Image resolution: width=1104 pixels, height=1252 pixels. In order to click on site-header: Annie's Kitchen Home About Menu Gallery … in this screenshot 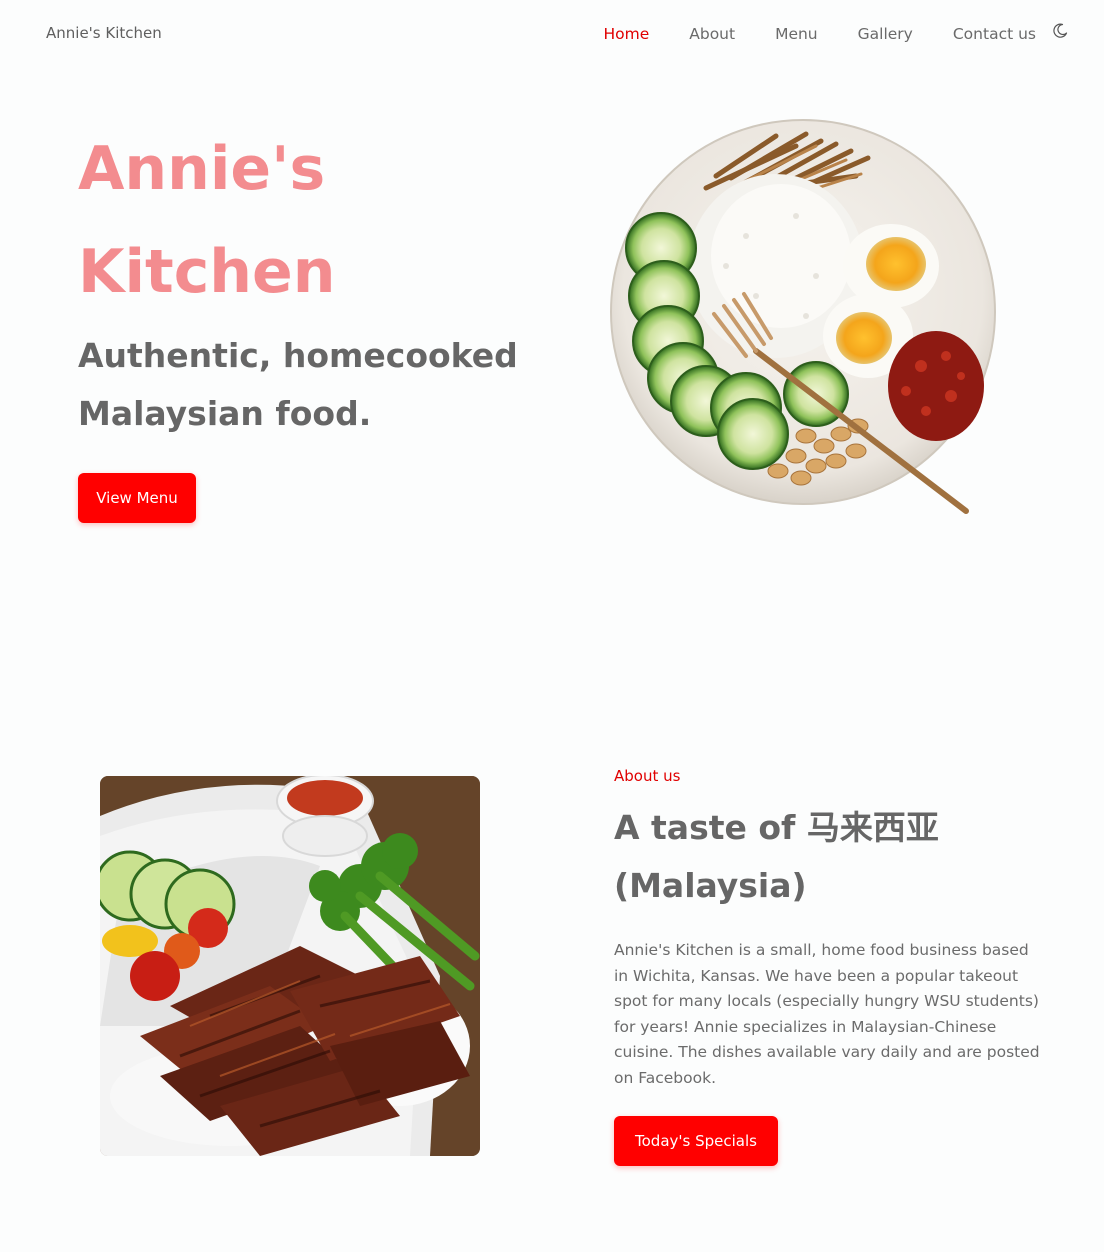, I will do `click(552, 35)`.